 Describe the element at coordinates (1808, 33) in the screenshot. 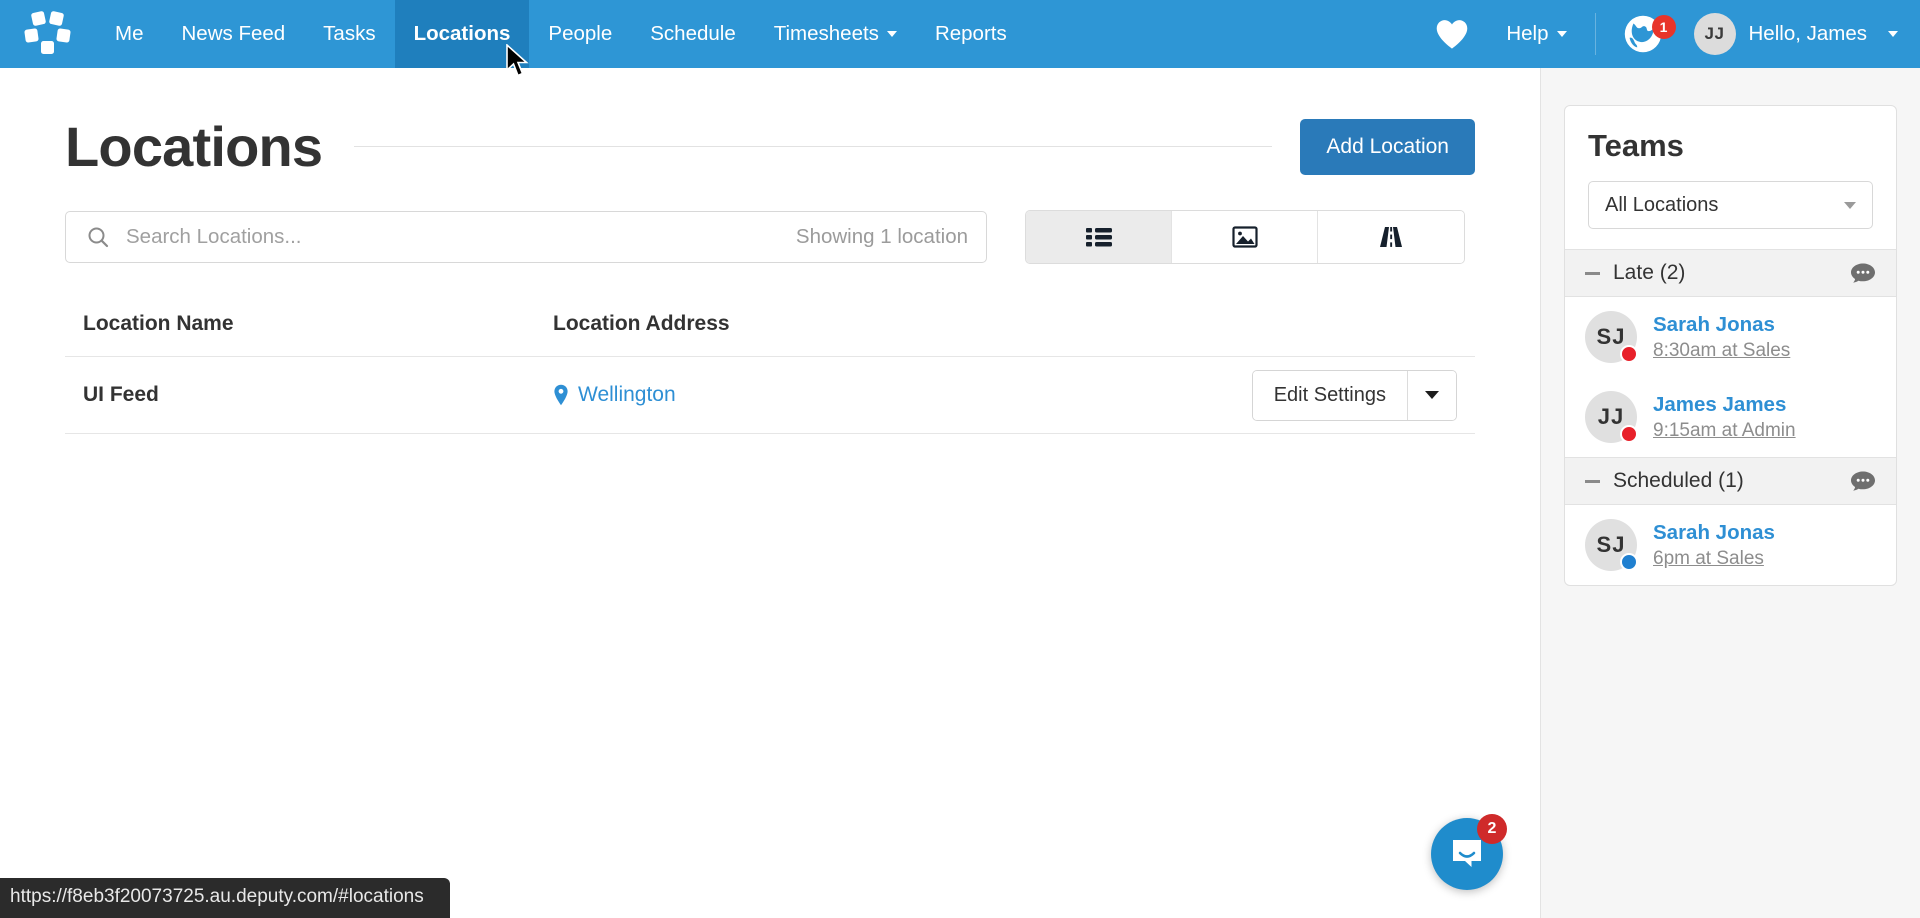

I see `user-greeting: Hello, James` at that location.